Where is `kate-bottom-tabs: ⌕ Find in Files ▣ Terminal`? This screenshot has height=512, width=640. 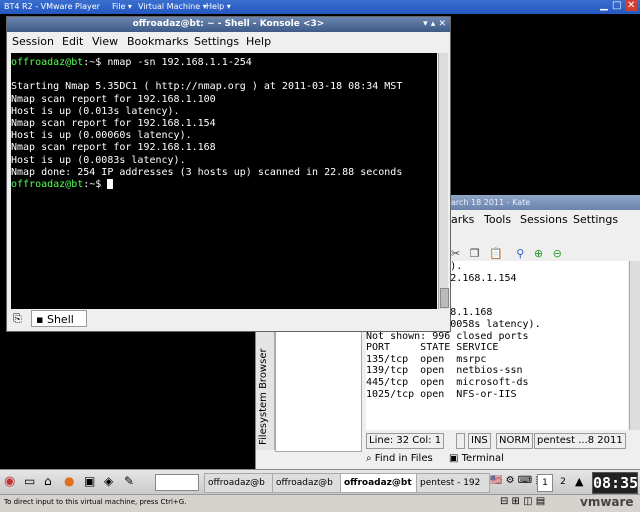 kate-bottom-tabs: ⌕ Find in Files ▣ Terminal is located at coordinates (502, 460).